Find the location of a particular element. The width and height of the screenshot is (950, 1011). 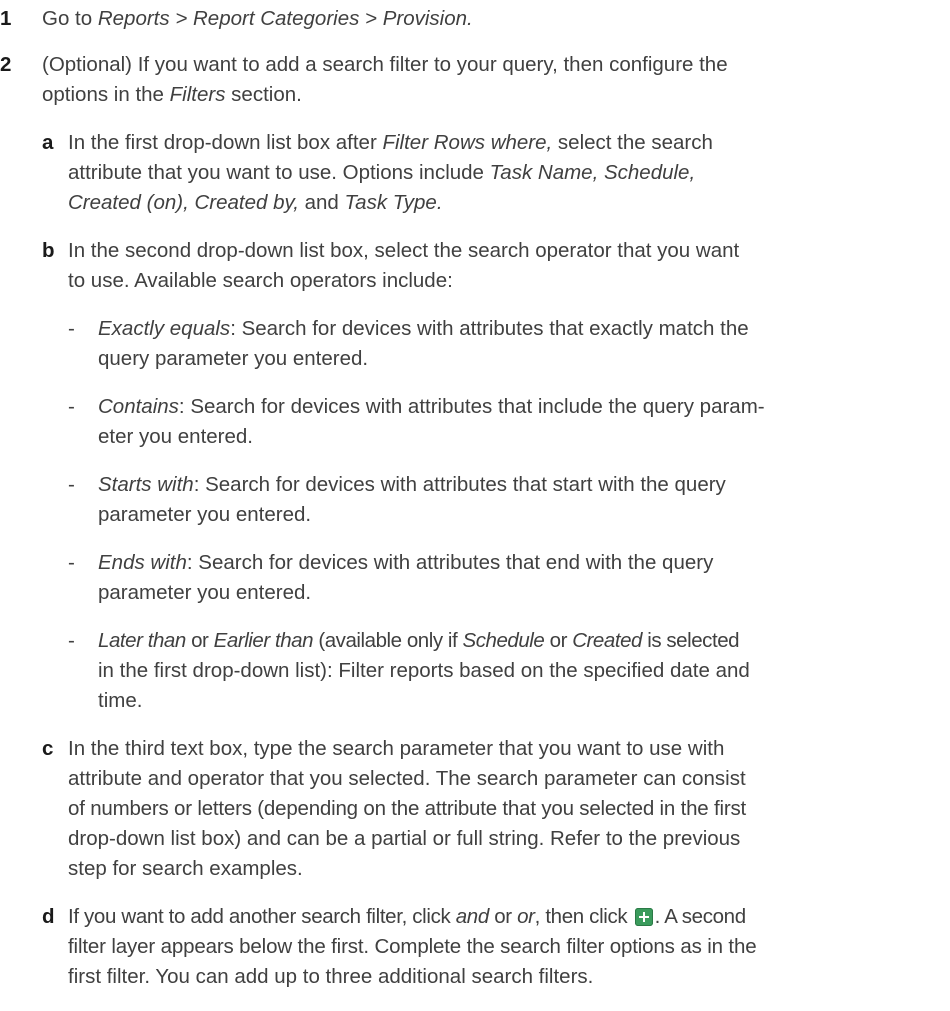

operator-name: Later than is located at coordinates (142, 640).